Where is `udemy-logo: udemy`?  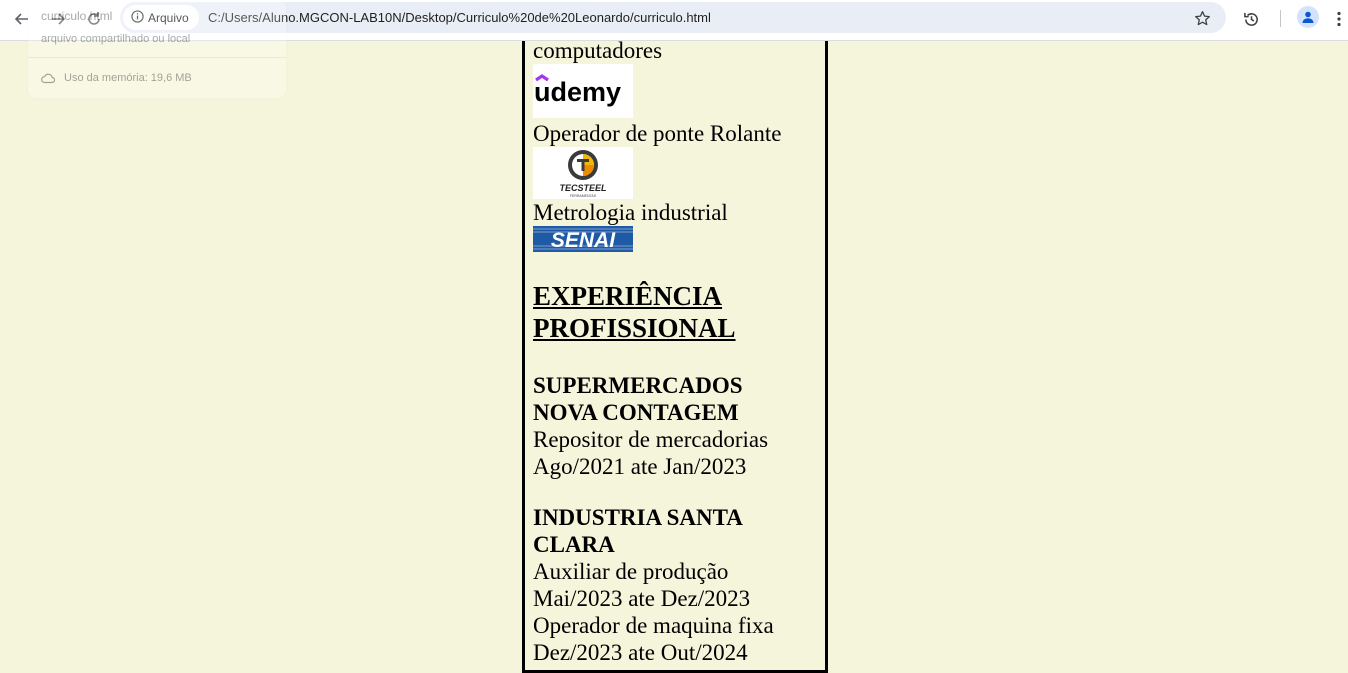 udemy-logo: udemy is located at coordinates (583, 91).